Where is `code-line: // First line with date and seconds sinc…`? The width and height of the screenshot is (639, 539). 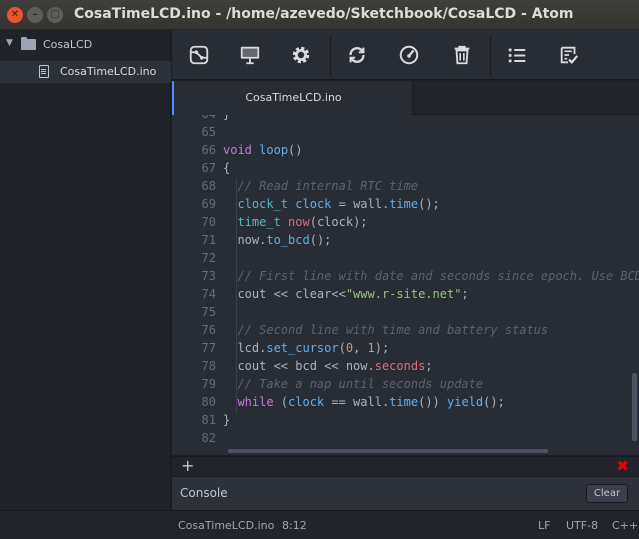
code-line: // First line with date and seconds sinc… is located at coordinates (438, 276).